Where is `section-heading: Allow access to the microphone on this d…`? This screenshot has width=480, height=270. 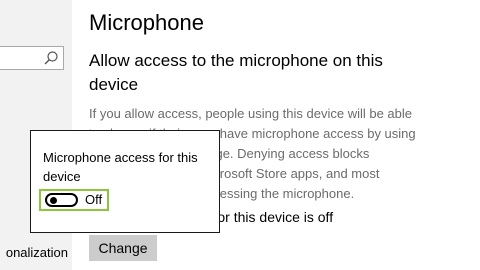
section-heading: Allow access to the microphone on this d… is located at coordinates (236, 72).